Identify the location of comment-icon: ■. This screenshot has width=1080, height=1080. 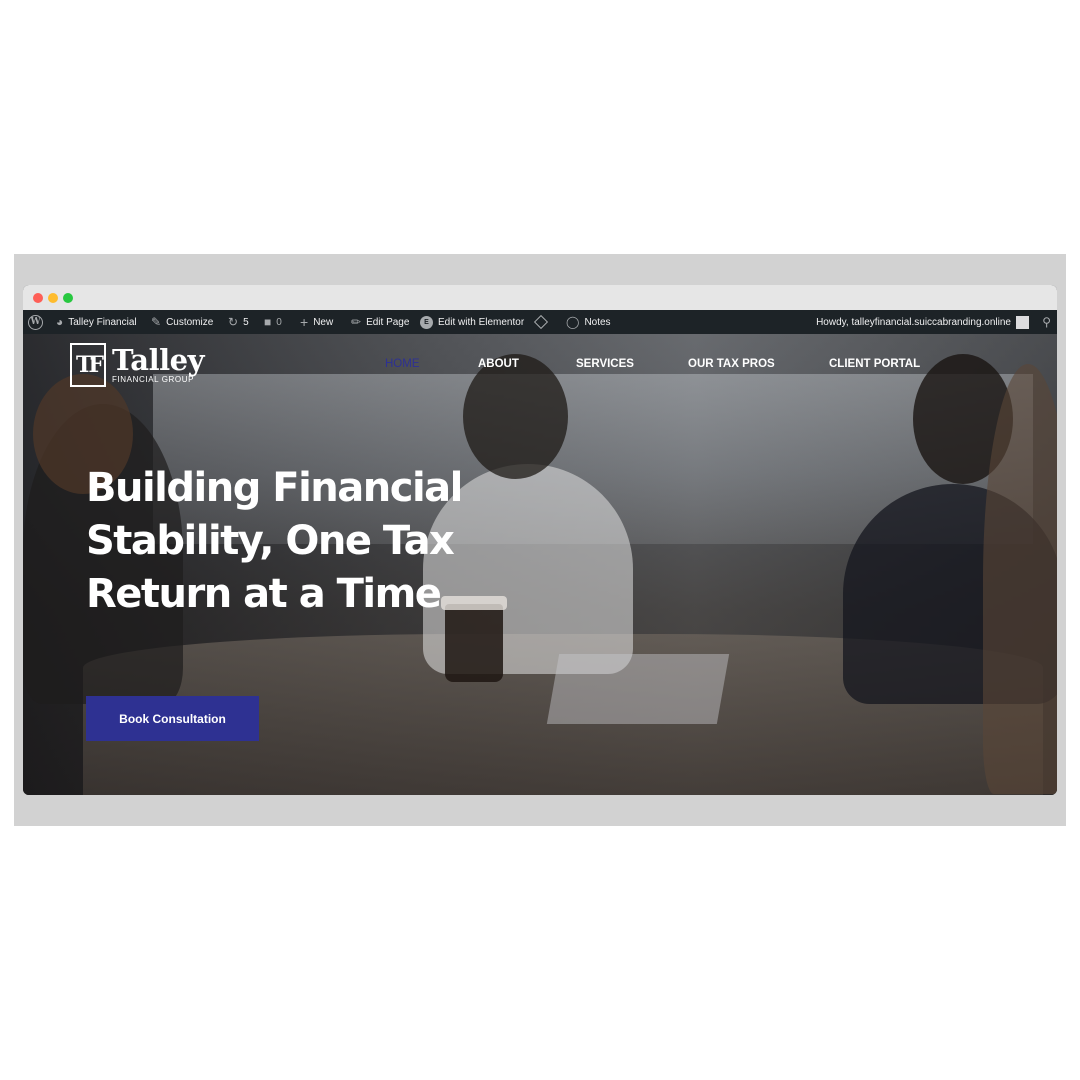
(268, 322).